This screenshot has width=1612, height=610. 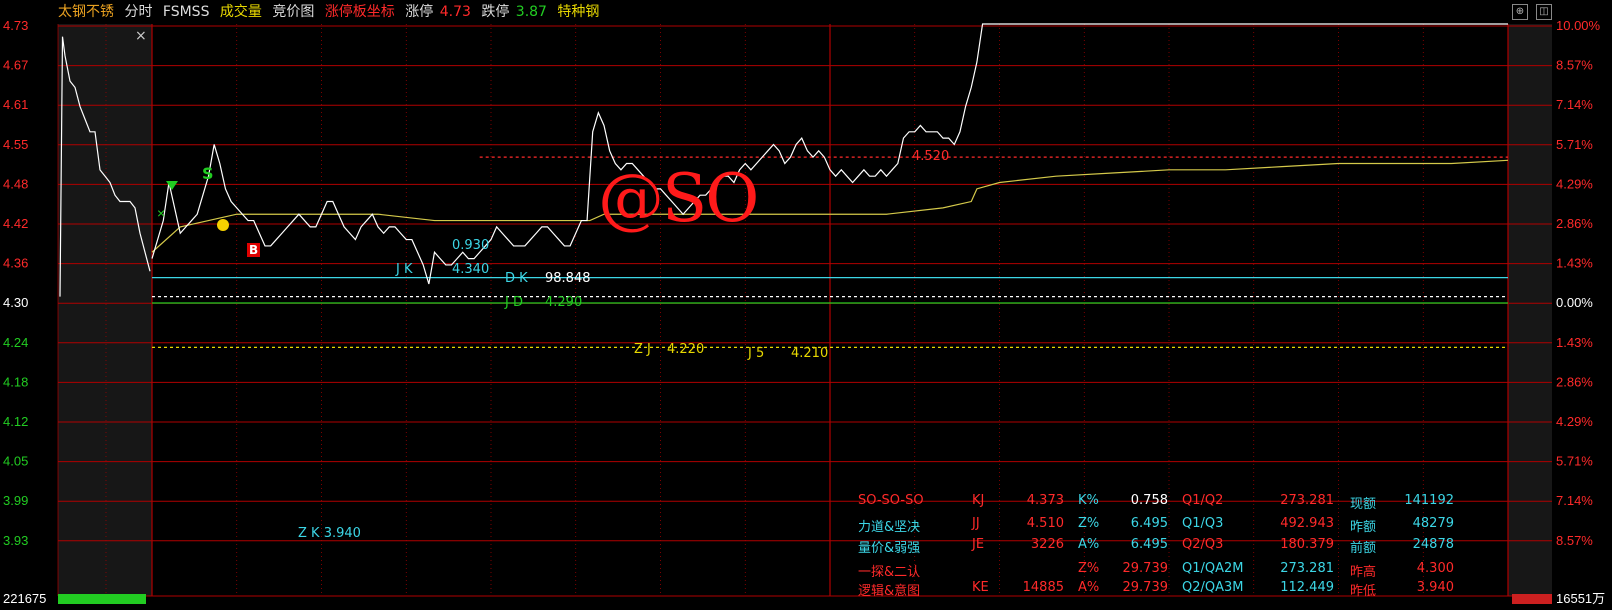 I want to click on stats-cell: SO-SO-SO, so click(x=891, y=500).